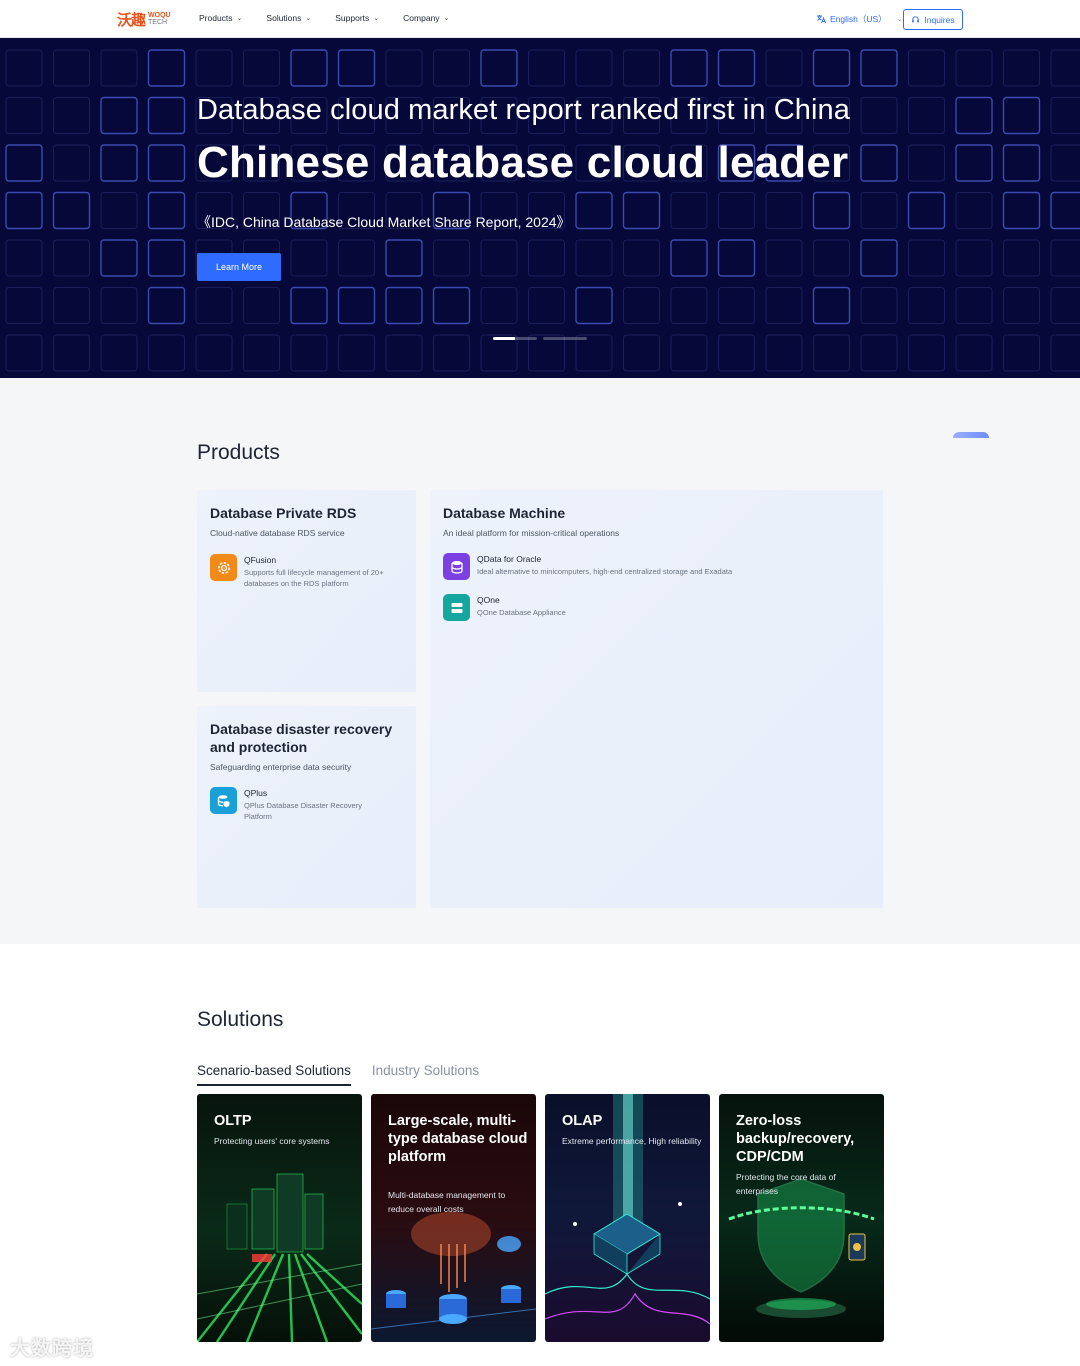  Describe the element at coordinates (288, 18) in the screenshot. I see `menu-item-solutions: Solutions ⌄` at that location.